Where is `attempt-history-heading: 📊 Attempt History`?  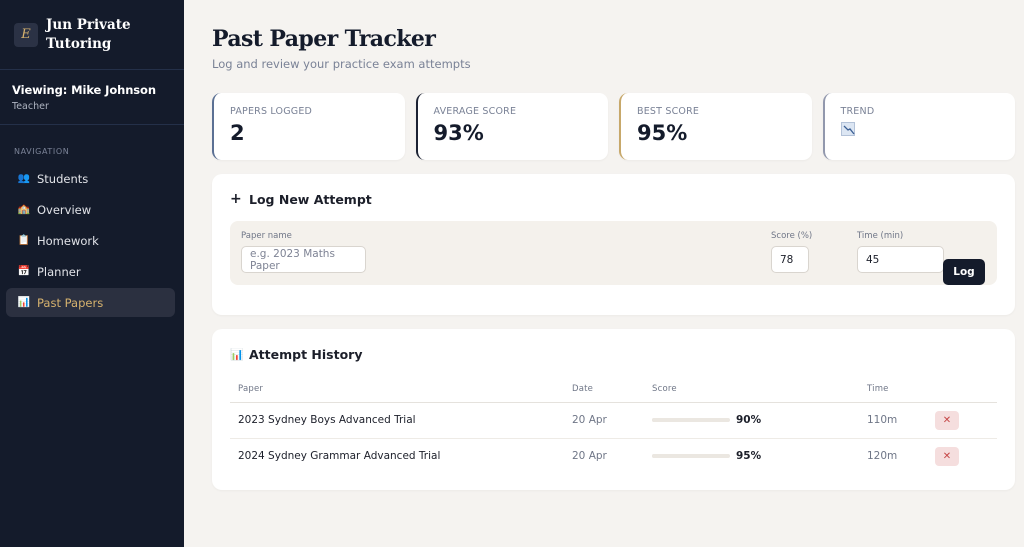
attempt-history-heading: 📊 Attempt History is located at coordinates (613, 354).